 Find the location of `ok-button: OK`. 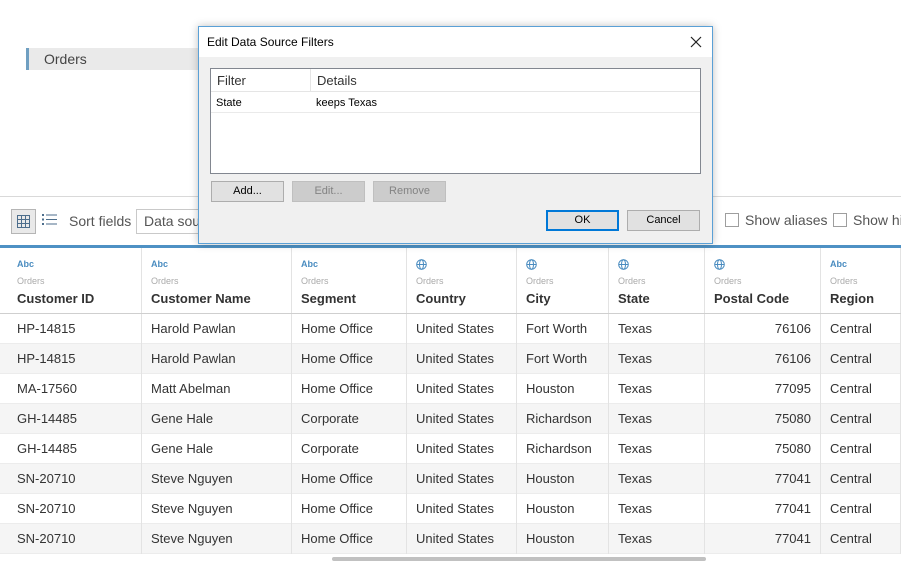

ok-button: OK is located at coordinates (582, 220).